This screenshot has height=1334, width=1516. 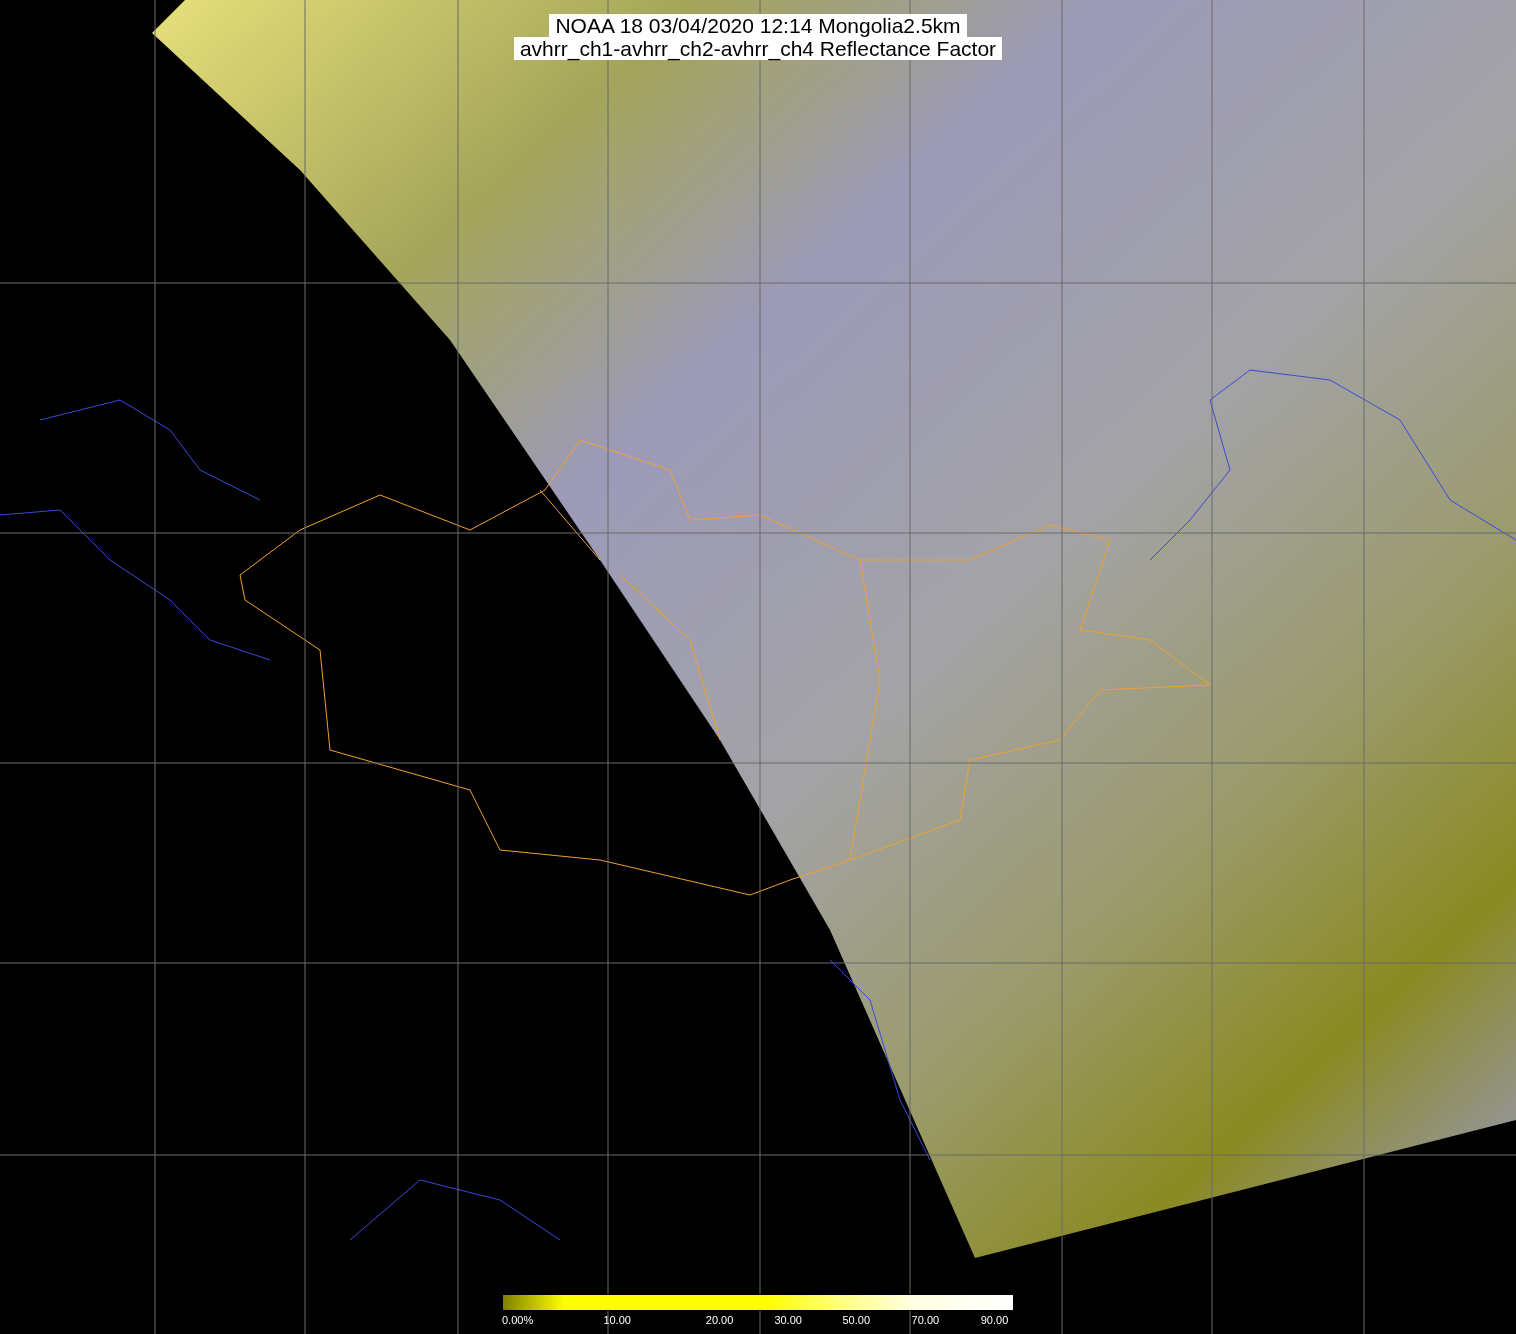 What do you see at coordinates (719, 1320) in the screenshot?
I see `colorbar-label: 20.00` at bounding box center [719, 1320].